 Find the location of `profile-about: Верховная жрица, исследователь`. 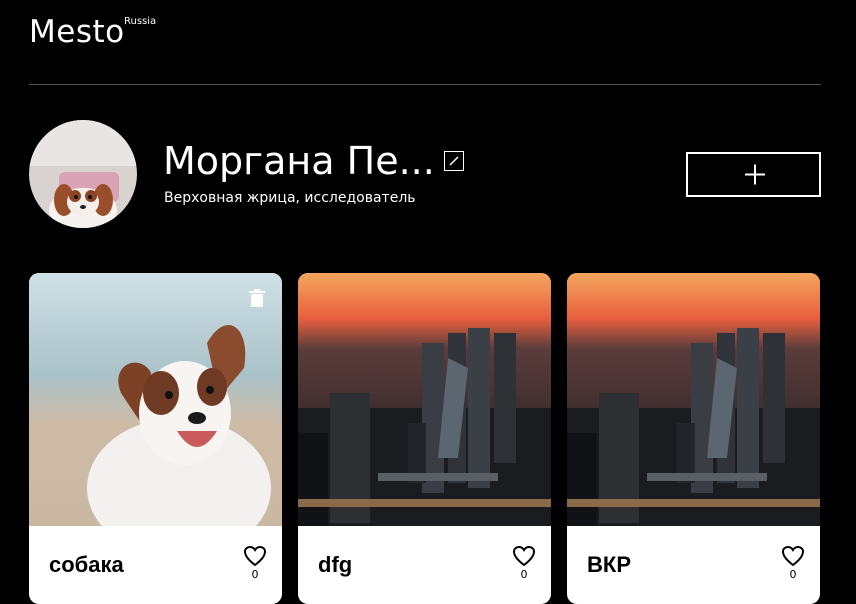

profile-about: Верховная жрица, исследователь is located at coordinates (290, 198).